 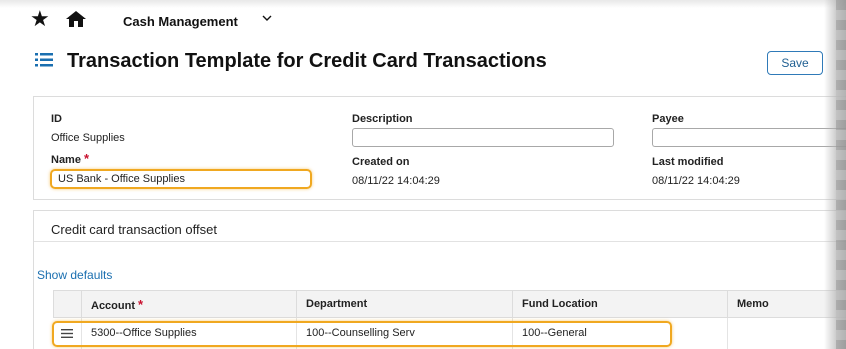 I want to click on column-memo: Memo, so click(x=786, y=305).